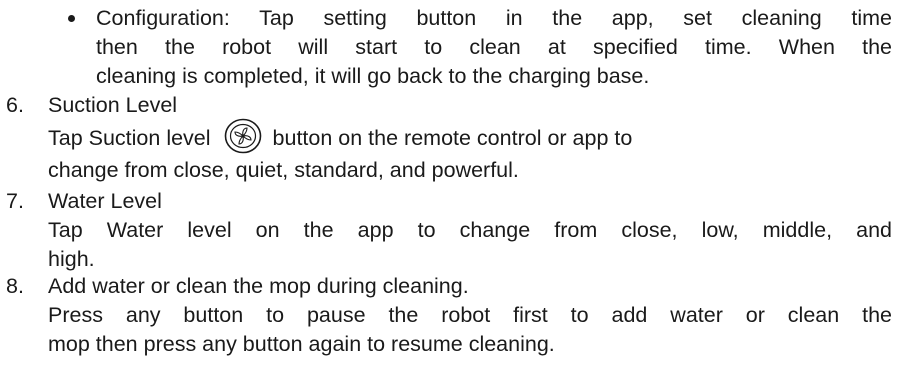 This screenshot has width=906, height=388. I want to click on section-text-after-icon: button on the remote control or app to, so click(452, 138).